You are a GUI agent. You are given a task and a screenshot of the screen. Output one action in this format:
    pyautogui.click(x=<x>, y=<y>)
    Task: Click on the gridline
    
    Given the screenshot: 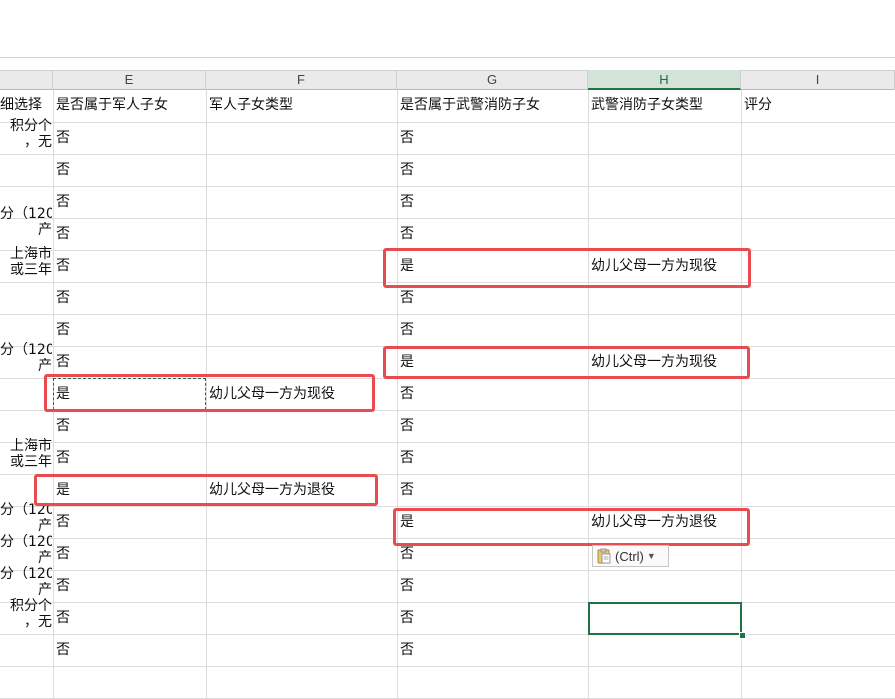 What is the action you would take?
    pyautogui.click(x=447, y=666)
    